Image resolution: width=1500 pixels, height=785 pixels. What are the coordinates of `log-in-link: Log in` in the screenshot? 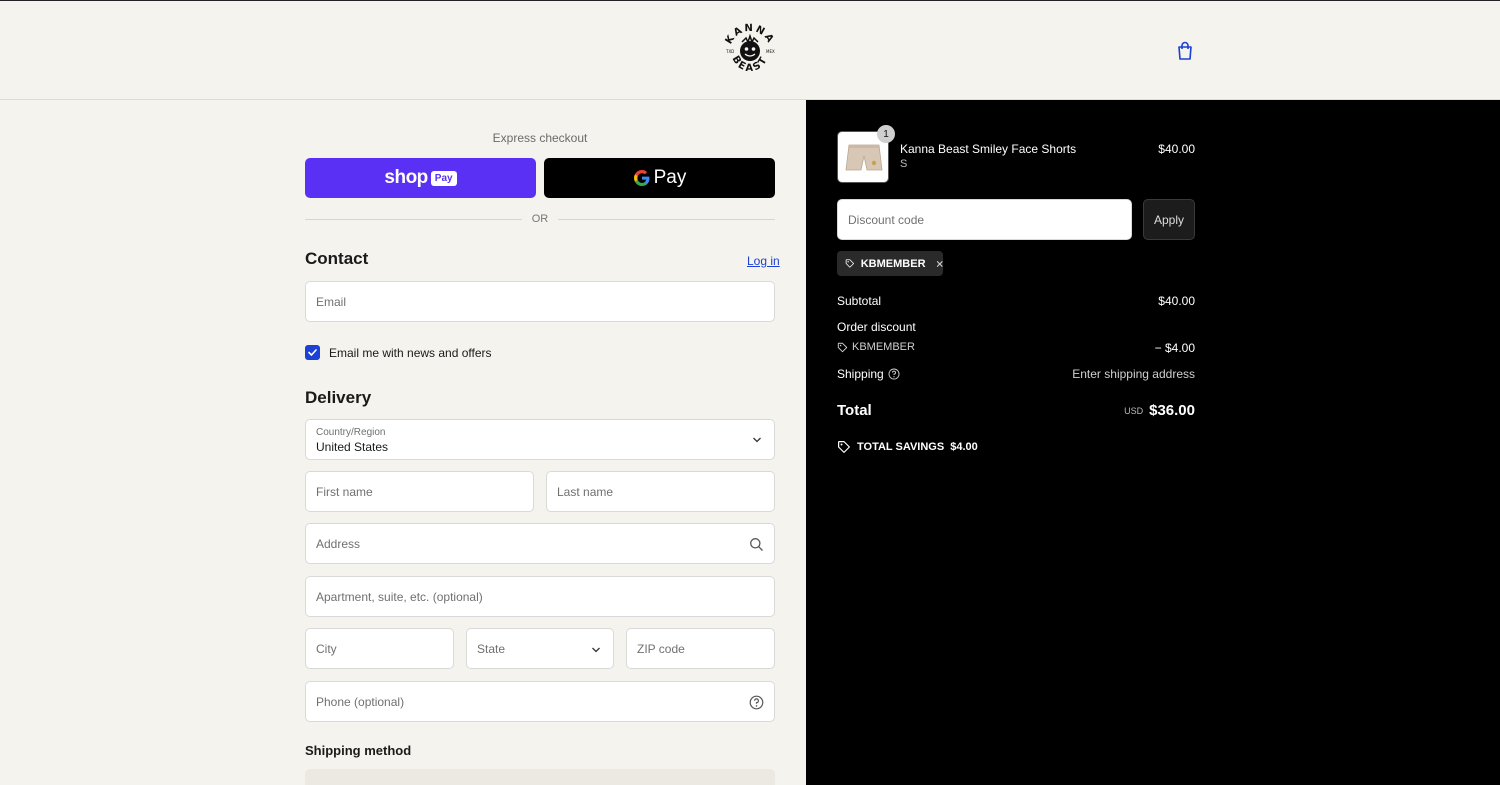 It's located at (763, 261).